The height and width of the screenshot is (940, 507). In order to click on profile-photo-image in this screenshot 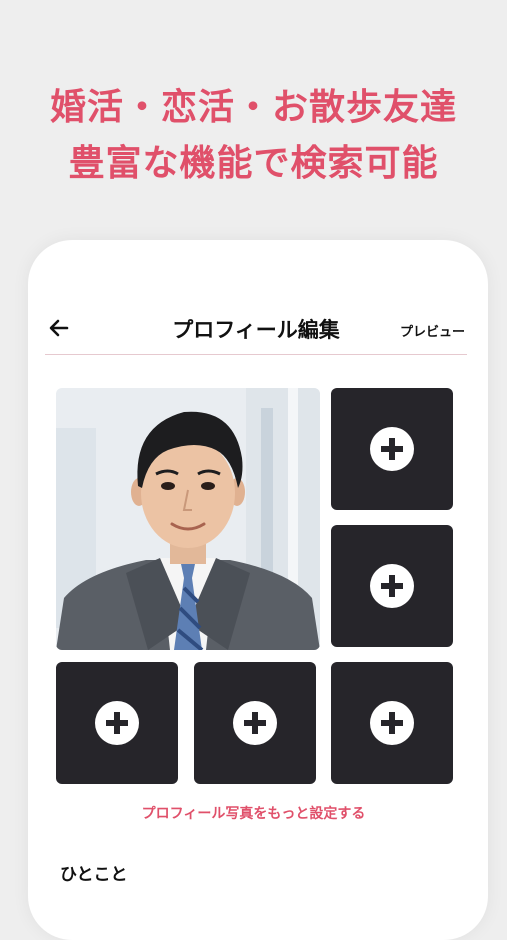, I will do `click(188, 519)`.